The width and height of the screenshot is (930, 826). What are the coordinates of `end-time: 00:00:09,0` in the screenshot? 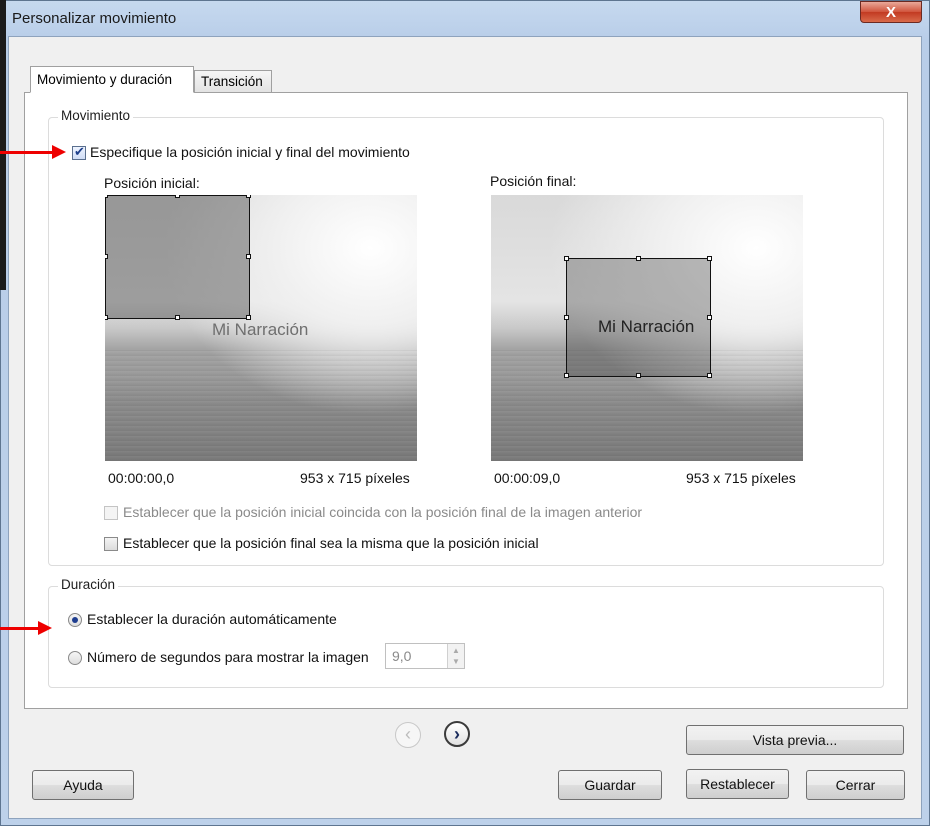 It's located at (527, 478).